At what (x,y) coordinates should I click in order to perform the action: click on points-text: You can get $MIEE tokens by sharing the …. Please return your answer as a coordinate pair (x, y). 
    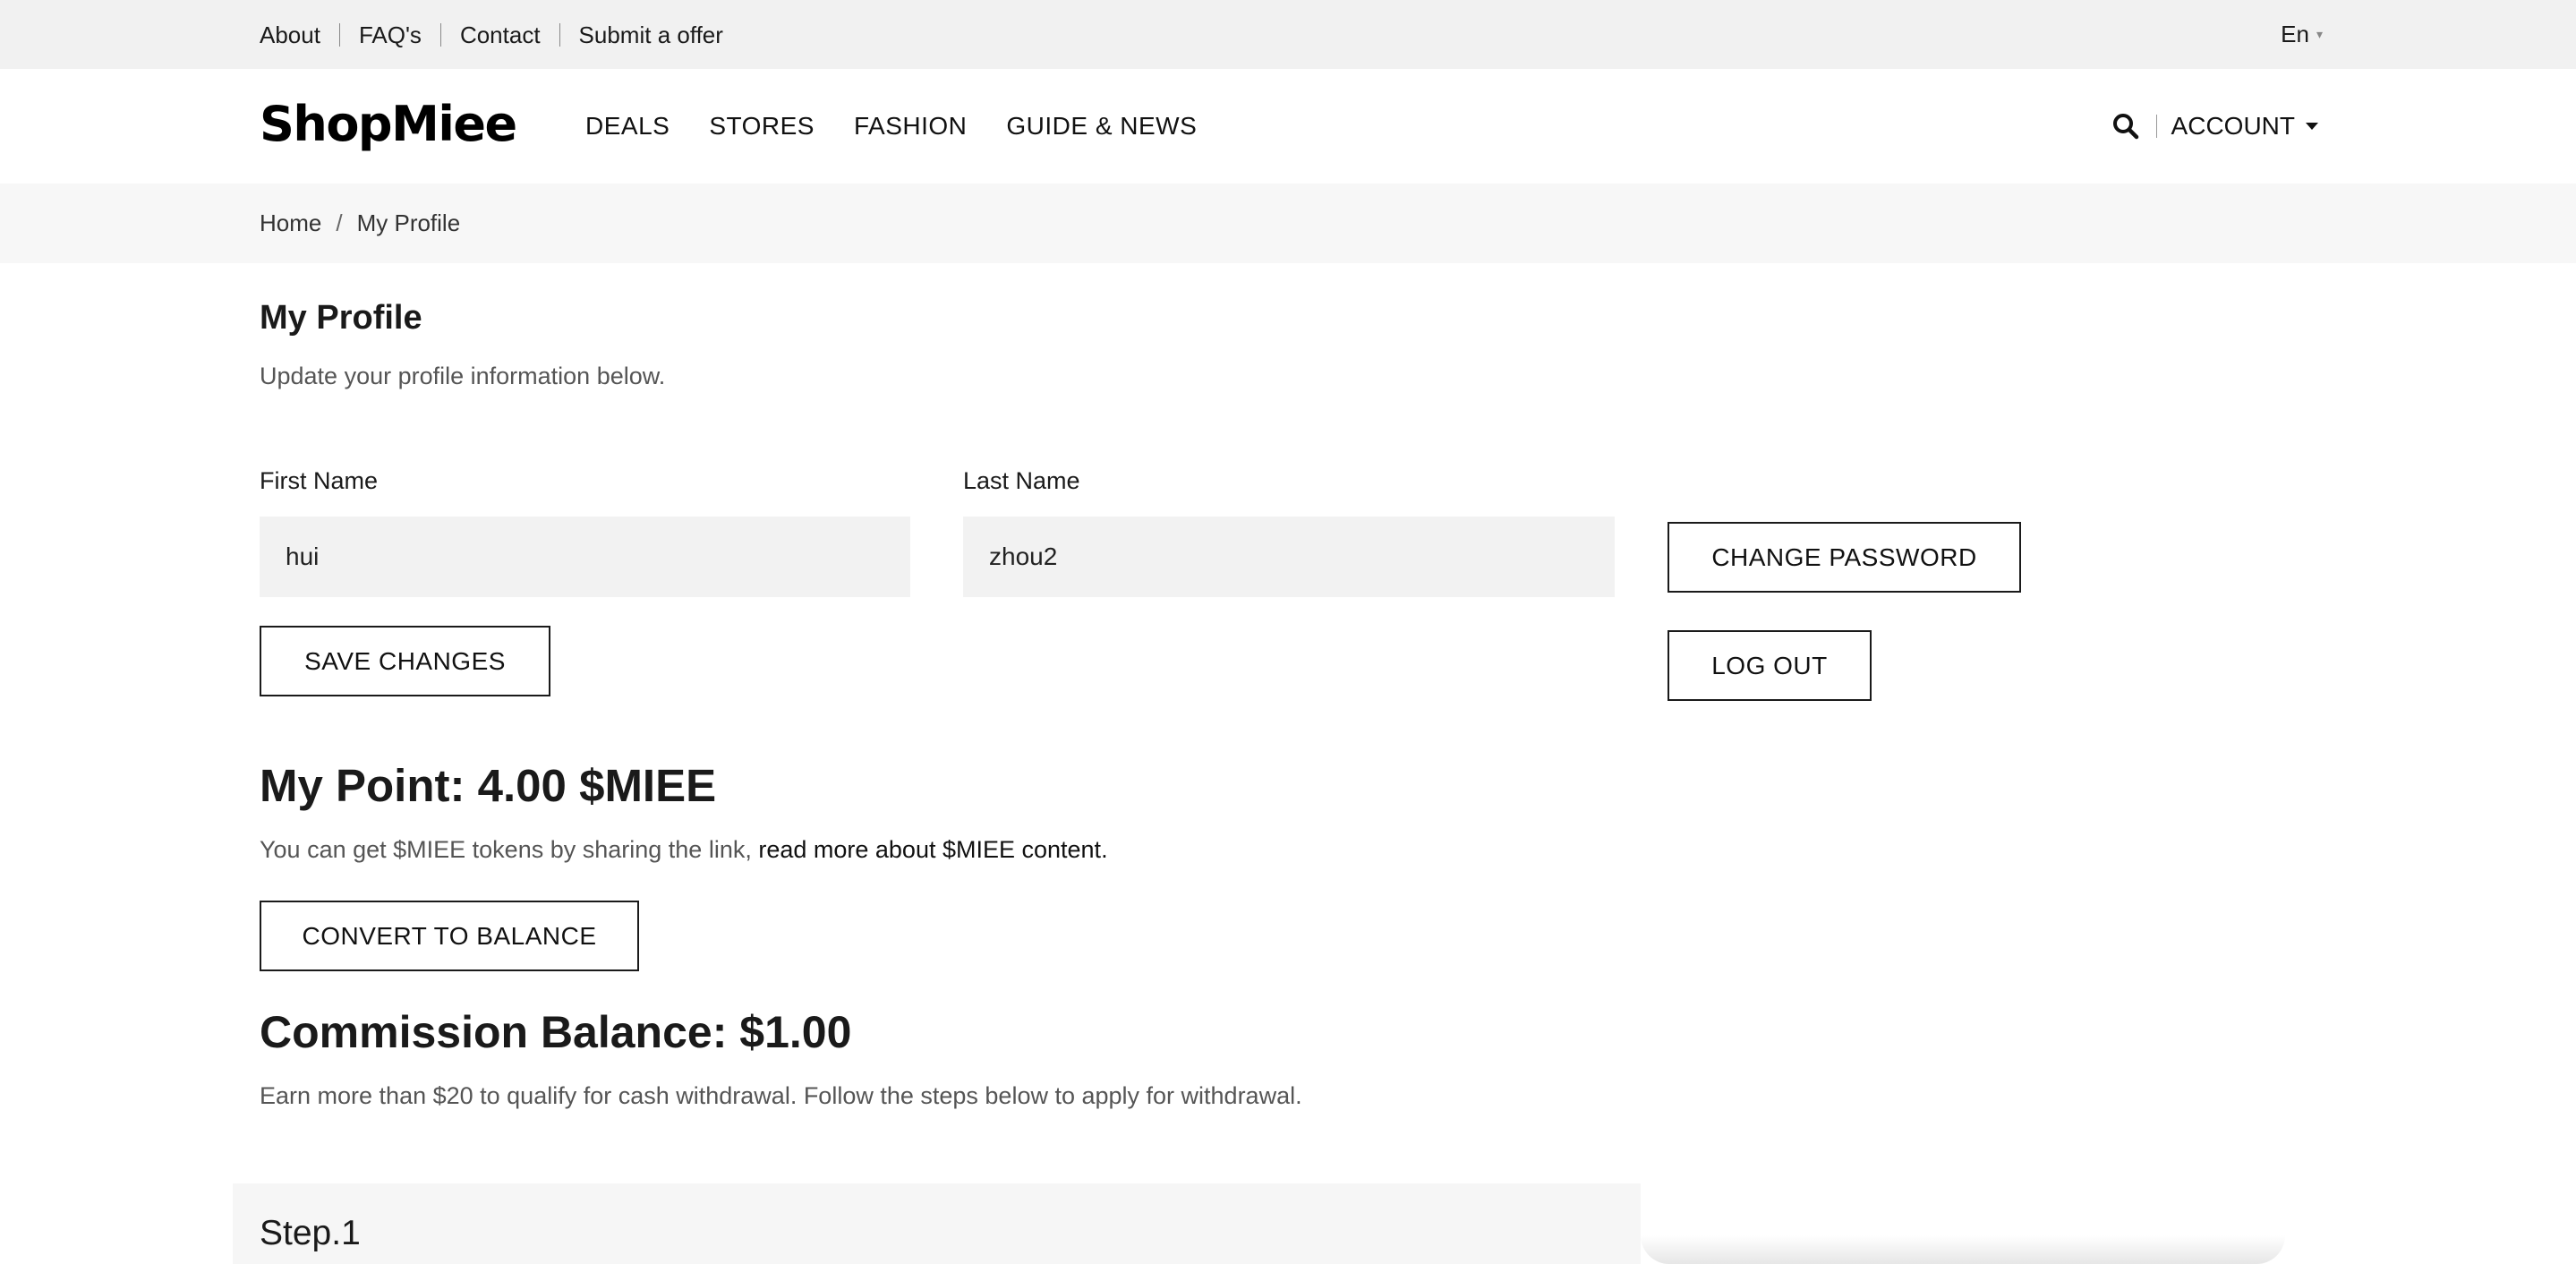
    Looking at the image, I should click on (509, 849).